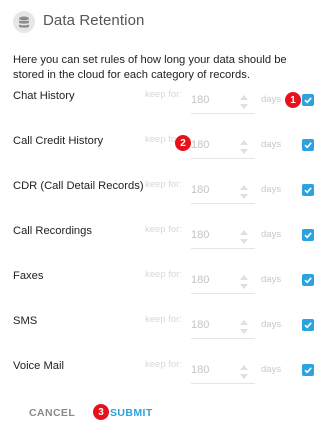 This screenshot has height=438, width=328. I want to click on row-label: Voice Mail, so click(38, 366).